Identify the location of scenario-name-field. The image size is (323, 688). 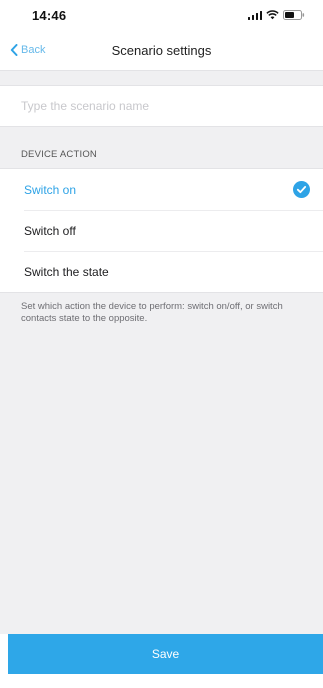
(161, 106).